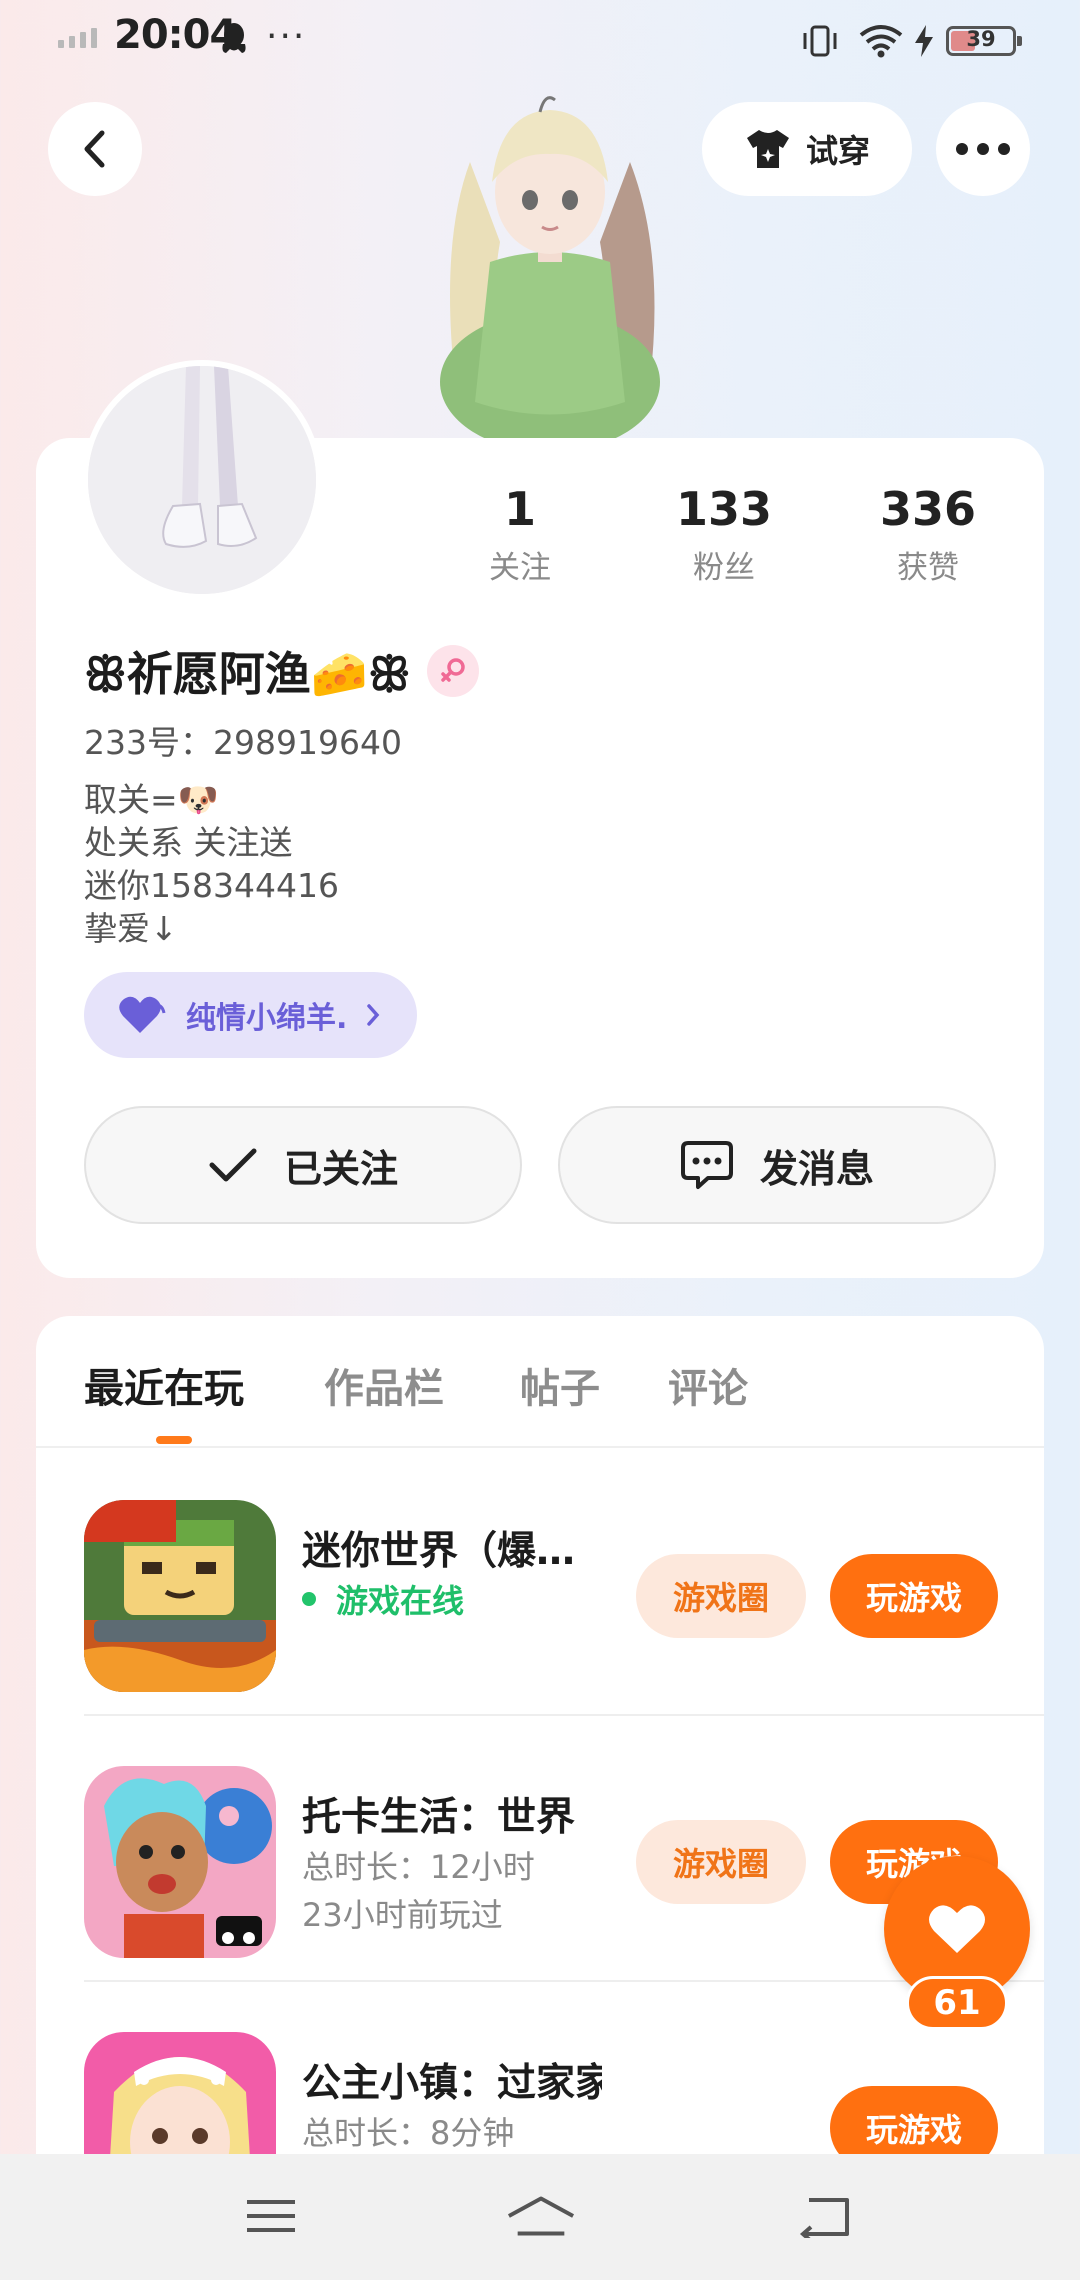 The width and height of the screenshot is (1080, 2280). I want to click on profile-tabs: 最近在玩 作品栏 帖子 评论, so click(540, 1382).